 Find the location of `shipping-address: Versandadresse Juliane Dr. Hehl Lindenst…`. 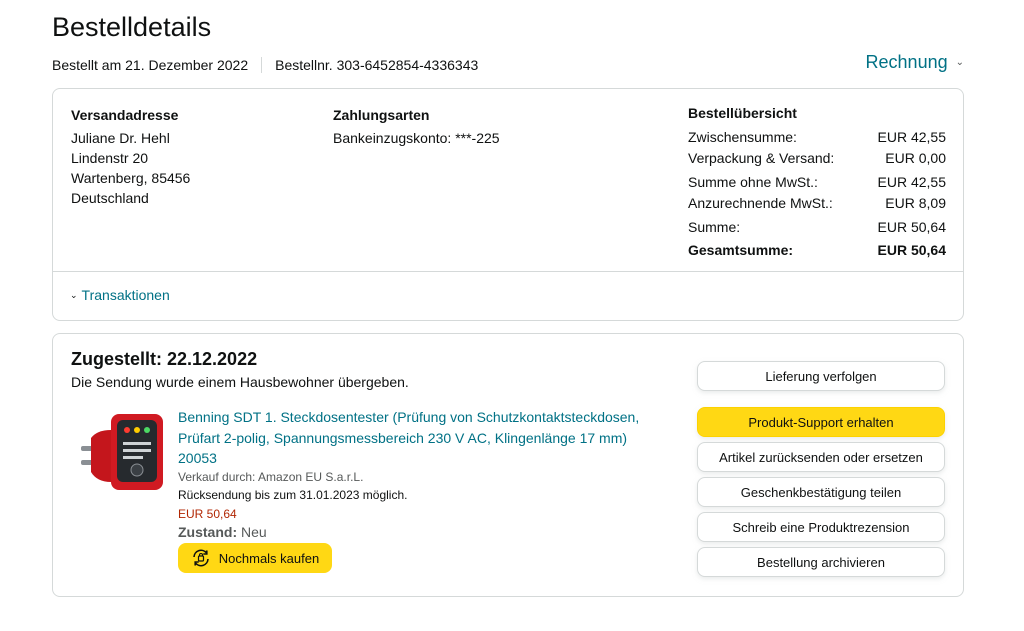

shipping-address: Versandadresse Juliane Dr. Hehl Lindenst… is located at coordinates (130, 156).